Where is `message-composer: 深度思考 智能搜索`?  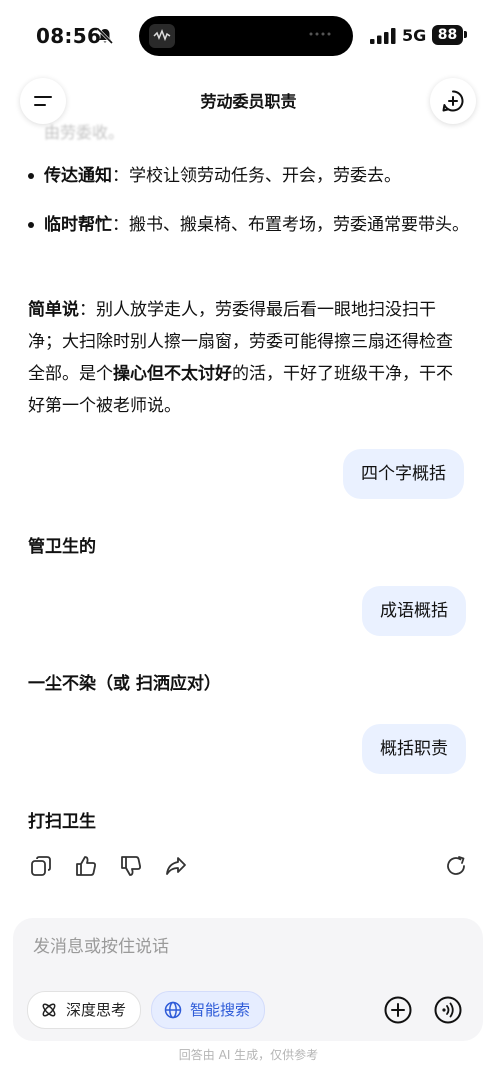 message-composer: 深度思考 智能搜索 is located at coordinates (248, 979).